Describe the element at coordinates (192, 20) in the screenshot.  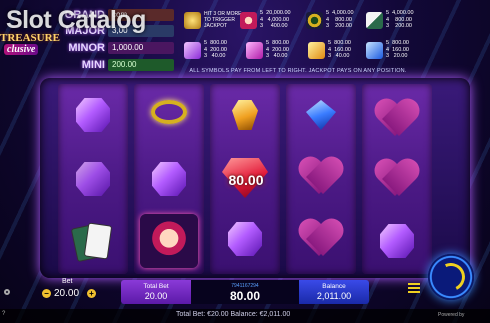
I see `gold-coin-icon` at that location.